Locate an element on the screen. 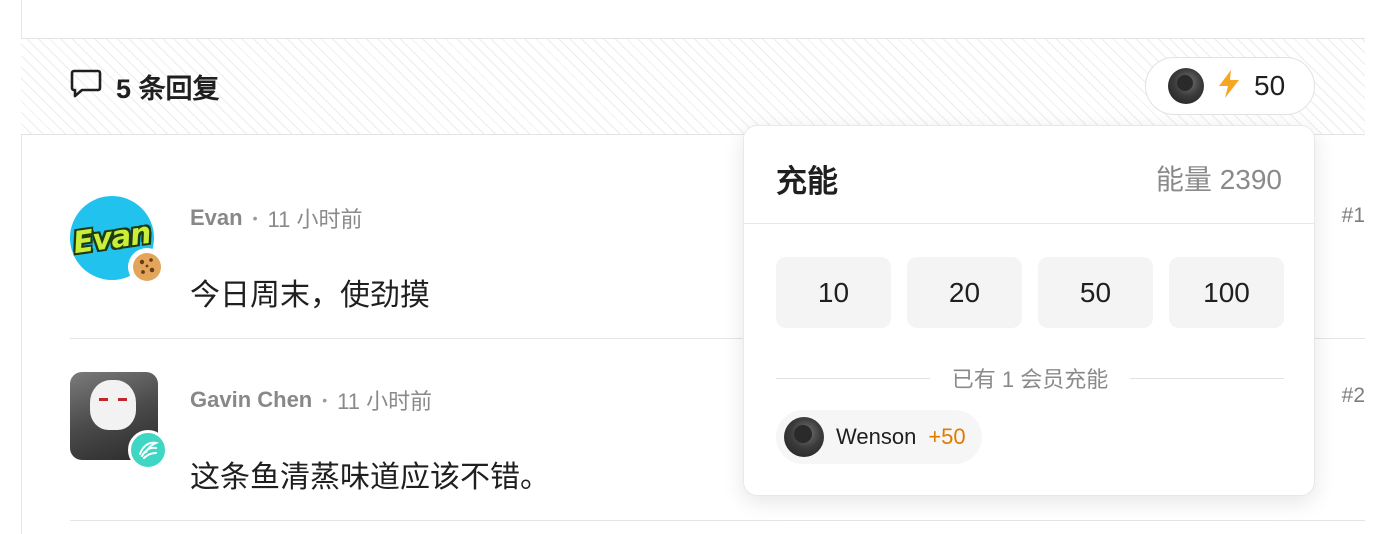 This screenshot has width=1398, height=534. avatar: Evan is located at coordinates (118, 241).